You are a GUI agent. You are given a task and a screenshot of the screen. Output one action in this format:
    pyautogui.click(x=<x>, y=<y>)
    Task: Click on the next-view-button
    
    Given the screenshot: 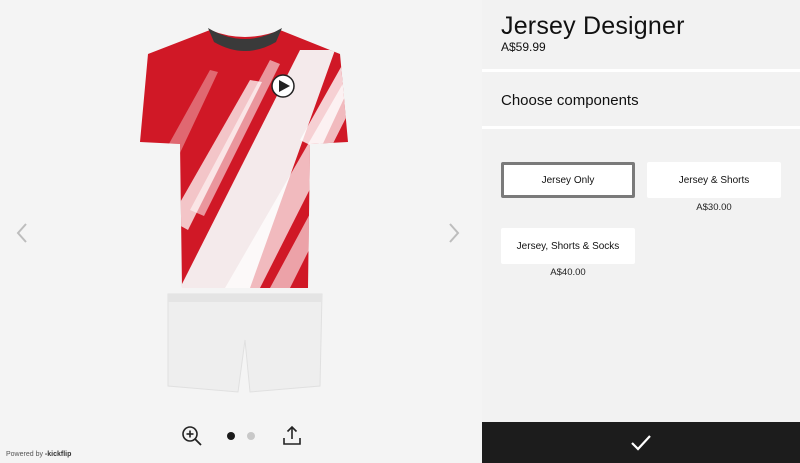 What is the action you would take?
    pyautogui.click(x=454, y=233)
    